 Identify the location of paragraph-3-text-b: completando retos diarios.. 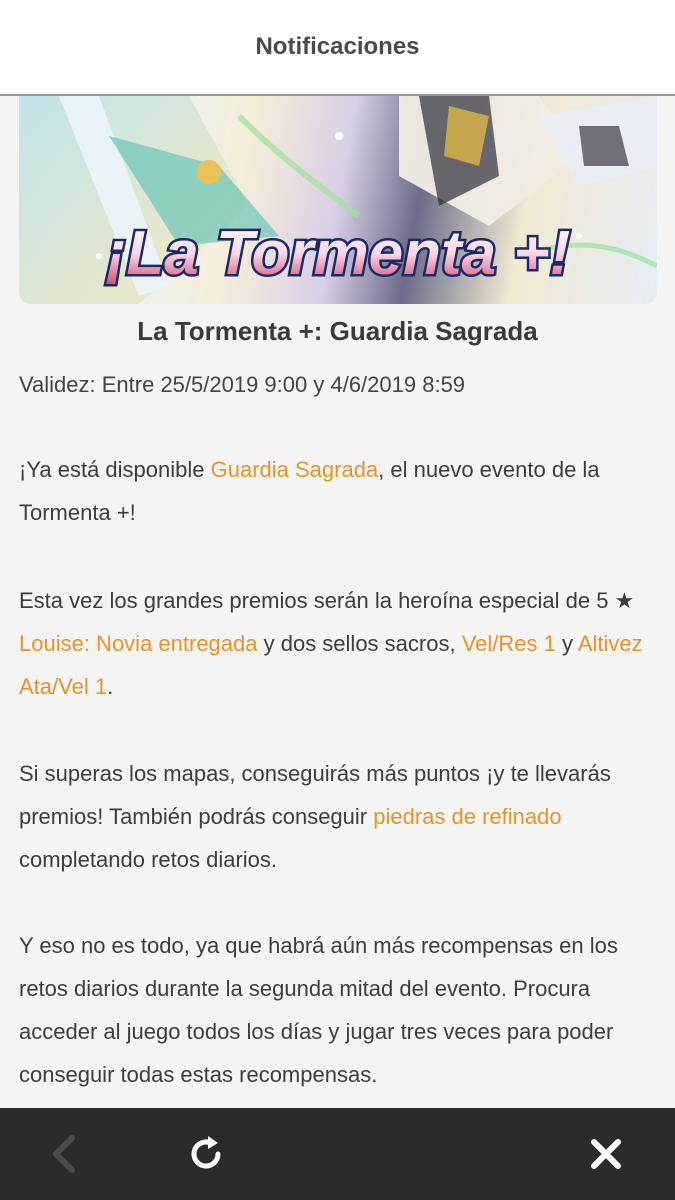
(148, 859).